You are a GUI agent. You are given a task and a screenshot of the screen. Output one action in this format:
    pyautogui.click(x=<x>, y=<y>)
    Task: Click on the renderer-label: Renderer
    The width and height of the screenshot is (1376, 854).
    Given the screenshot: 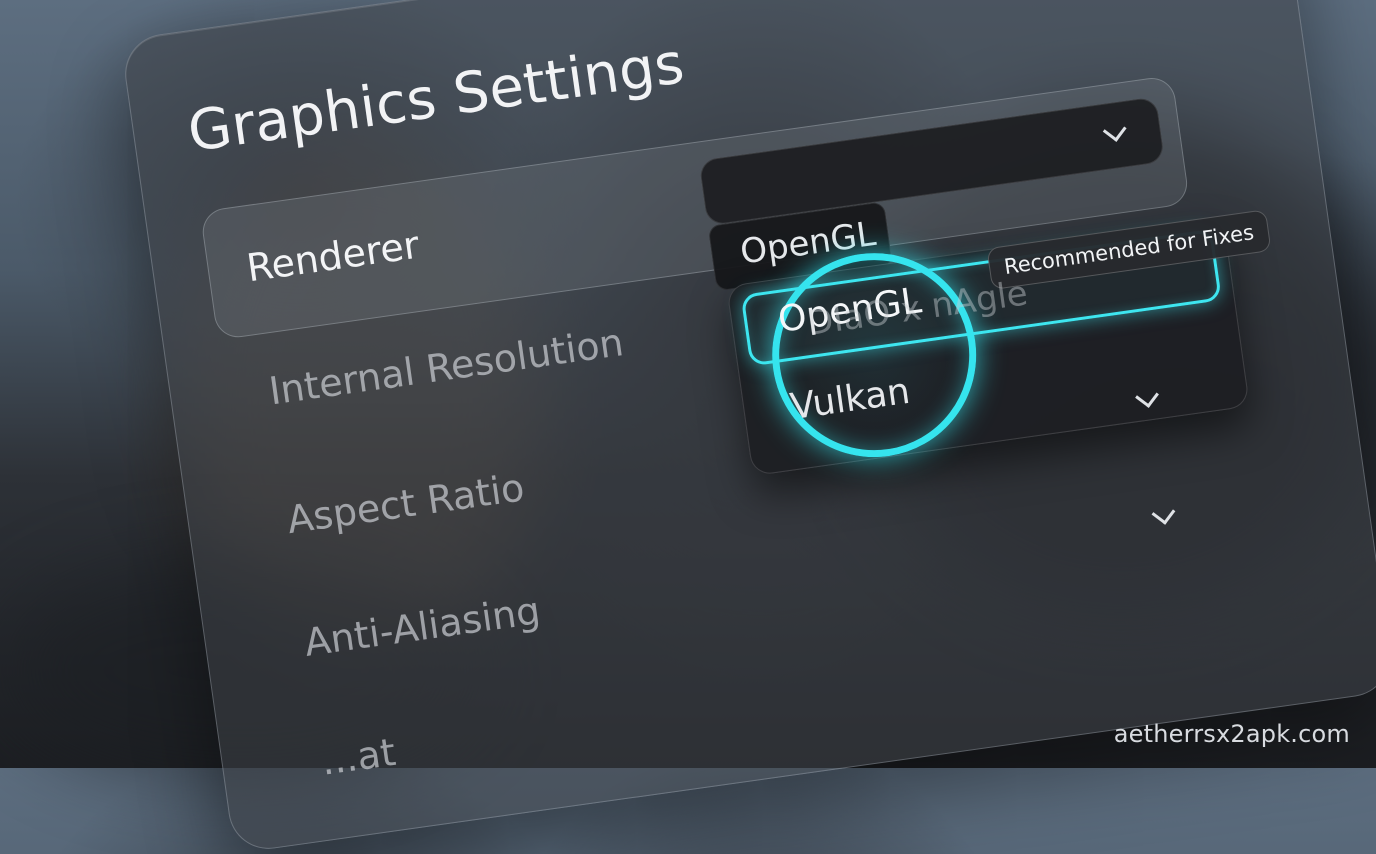 What is the action you would take?
    pyautogui.click(x=332, y=256)
    